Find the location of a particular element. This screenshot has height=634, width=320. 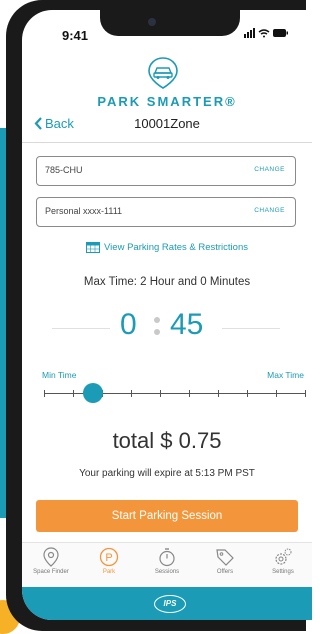

brand-logo: PARK SMARTER® is located at coordinates (167, 80).